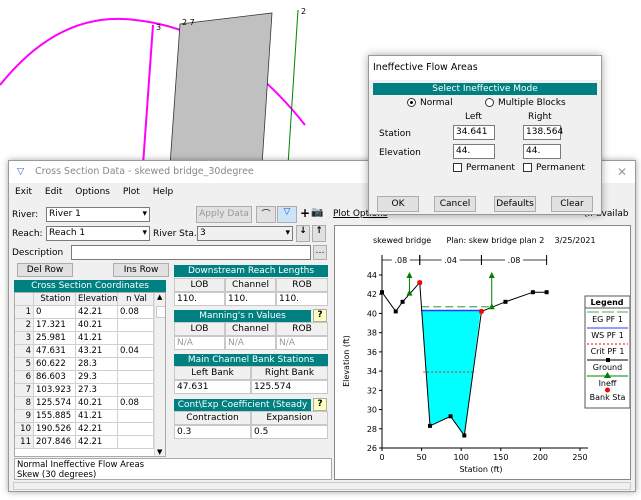 This screenshot has height=500, width=641. Describe the element at coordinates (372, 448) in the screenshot. I see `y-tick-label: 26` at that location.